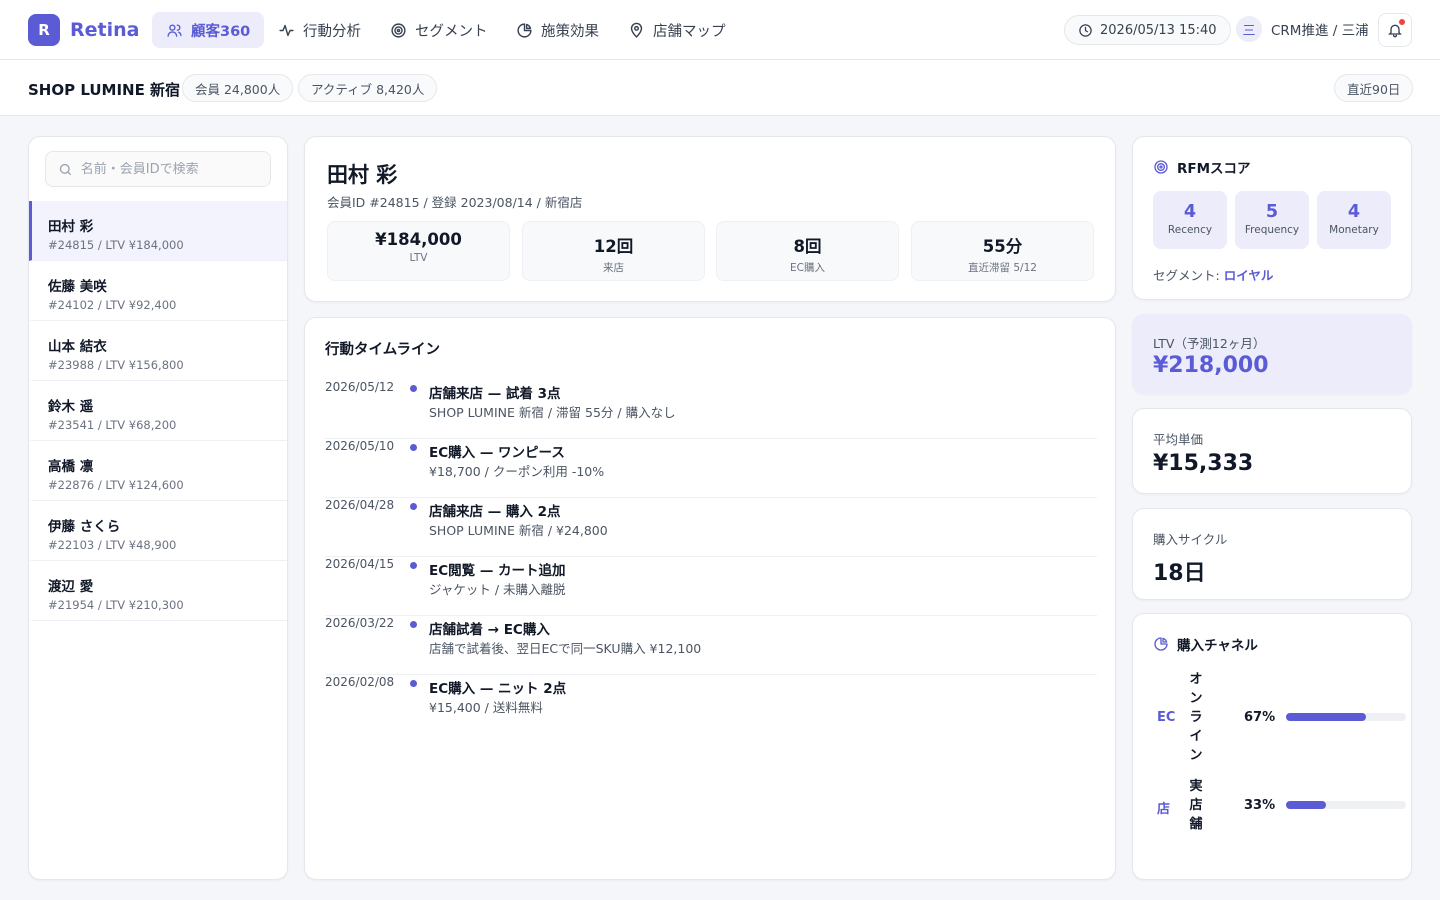 This screenshot has height=900, width=1440. Describe the element at coordinates (105, 30) in the screenshot. I see `app-name: Retina` at that location.